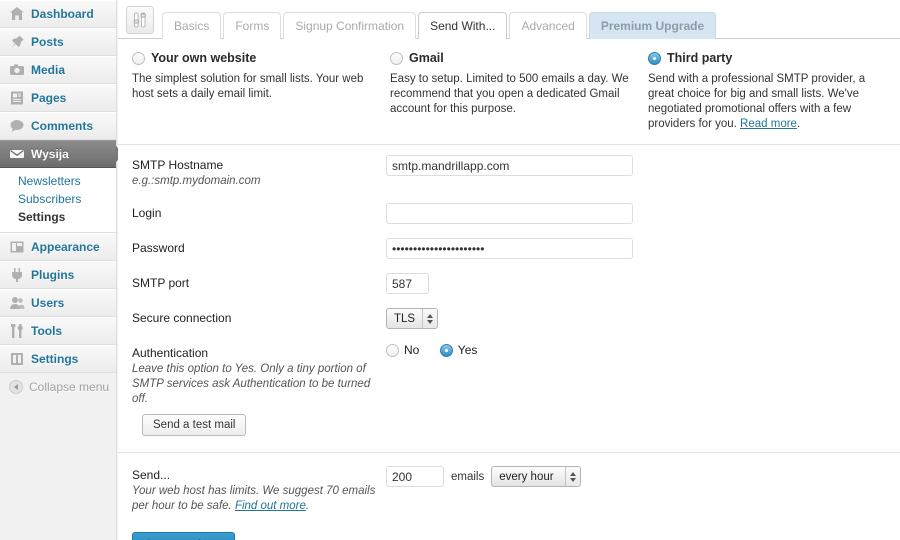 The image size is (900, 540). I want to click on field-row-port: SMTP port, so click(509, 283).